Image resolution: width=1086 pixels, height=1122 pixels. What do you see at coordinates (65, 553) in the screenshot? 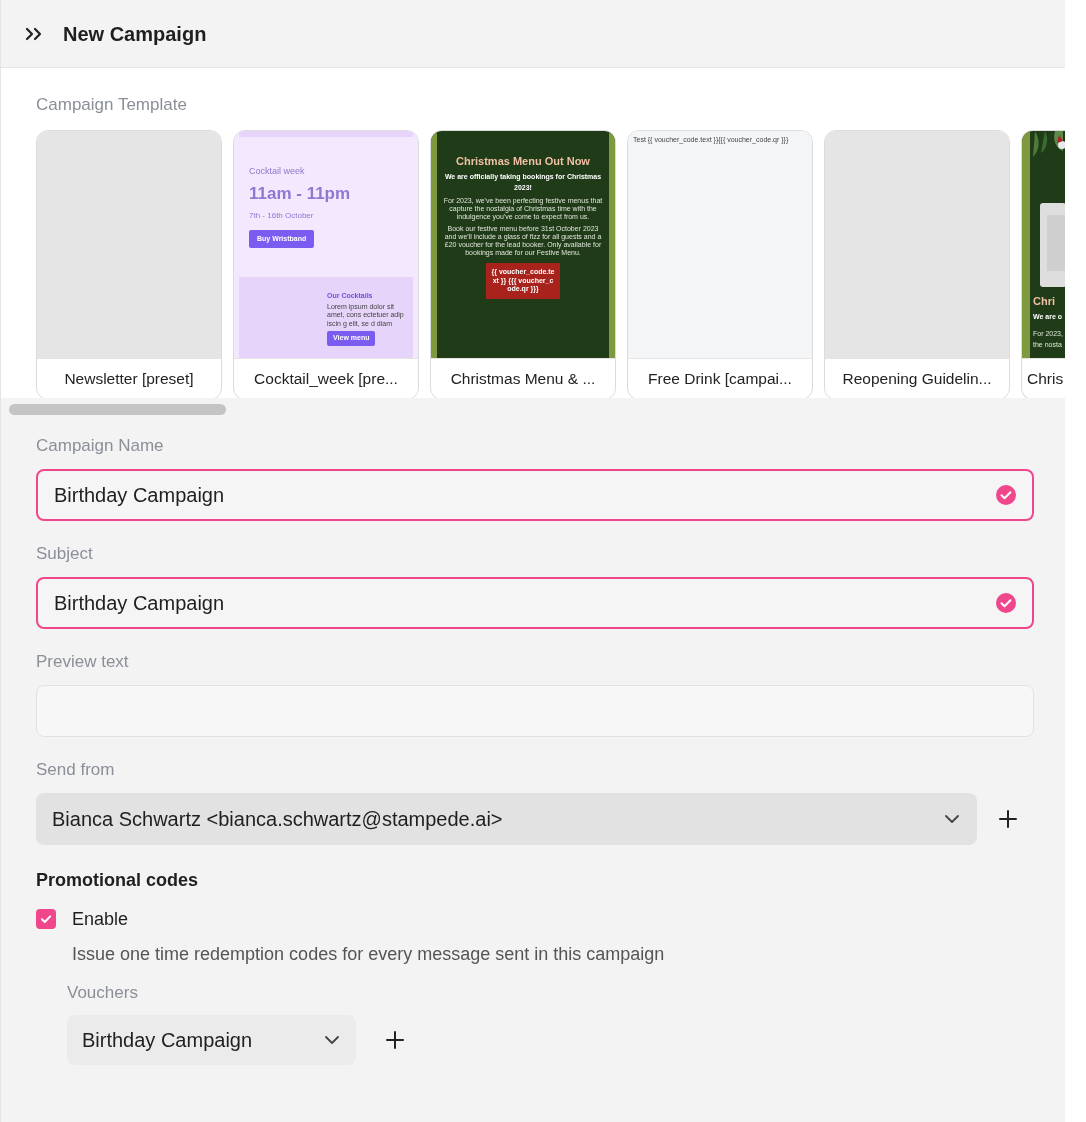
I see `field-label: Subject` at bounding box center [65, 553].